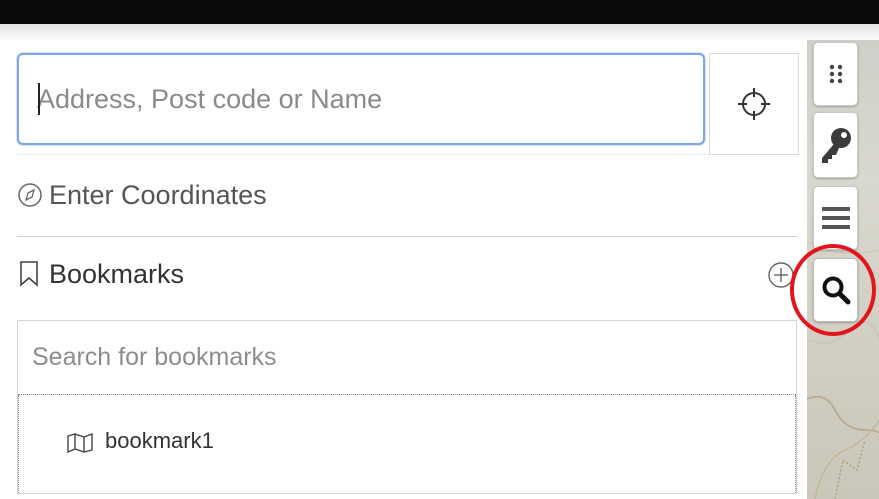  I want to click on locate-button, so click(754, 104).